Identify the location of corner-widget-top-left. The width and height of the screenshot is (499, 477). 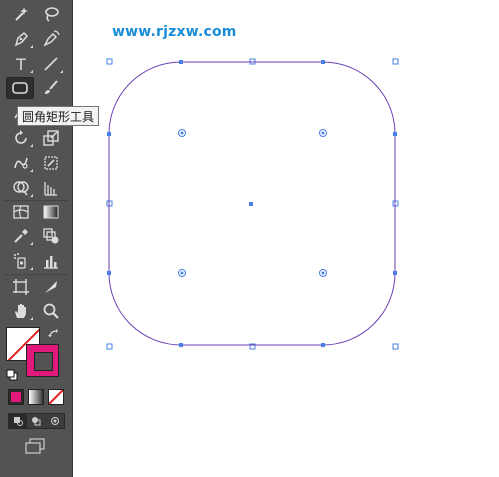
(182, 133).